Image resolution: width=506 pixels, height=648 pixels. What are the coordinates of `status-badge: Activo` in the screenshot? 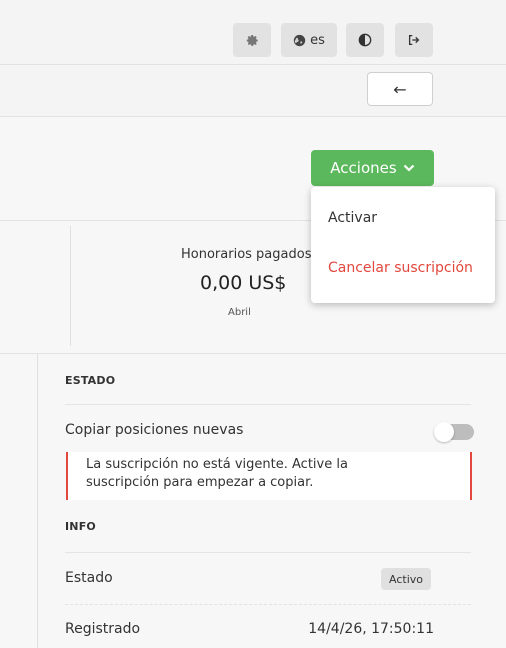 It's located at (406, 579).